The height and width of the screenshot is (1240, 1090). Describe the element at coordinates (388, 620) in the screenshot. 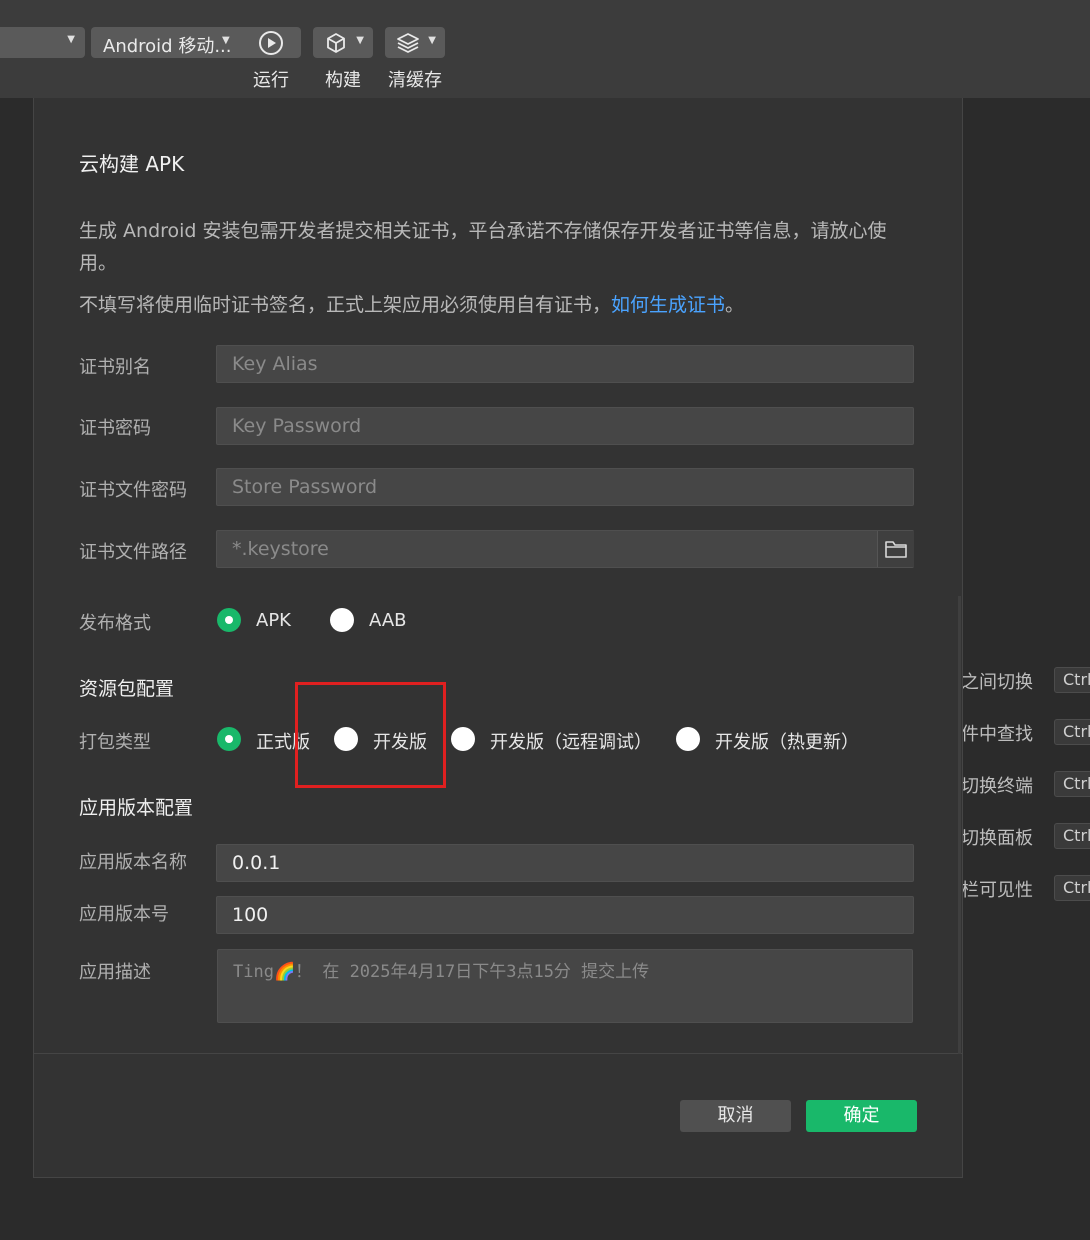

I see `radio-aab-label: AAB` at that location.